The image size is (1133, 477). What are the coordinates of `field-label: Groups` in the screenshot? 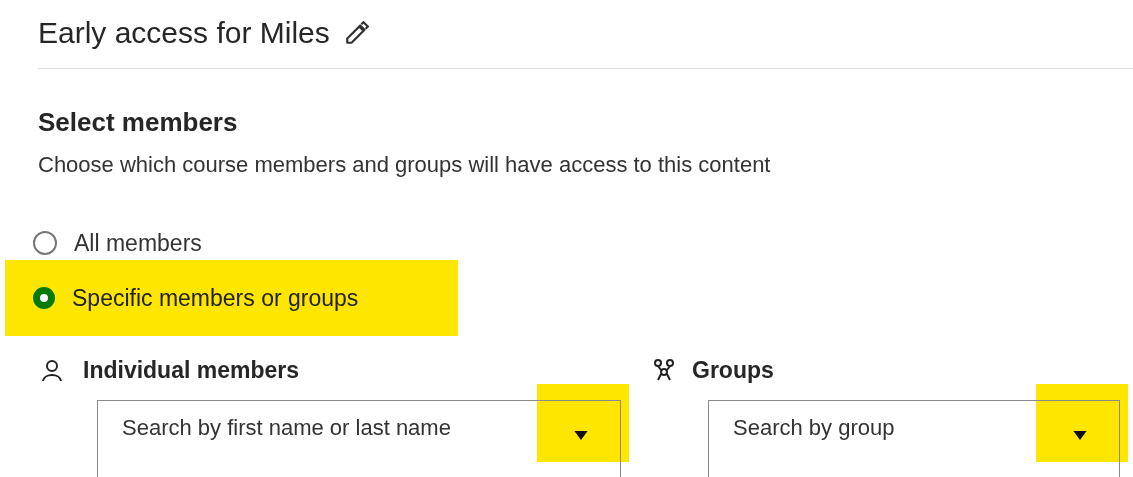 It's located at (733, 370).